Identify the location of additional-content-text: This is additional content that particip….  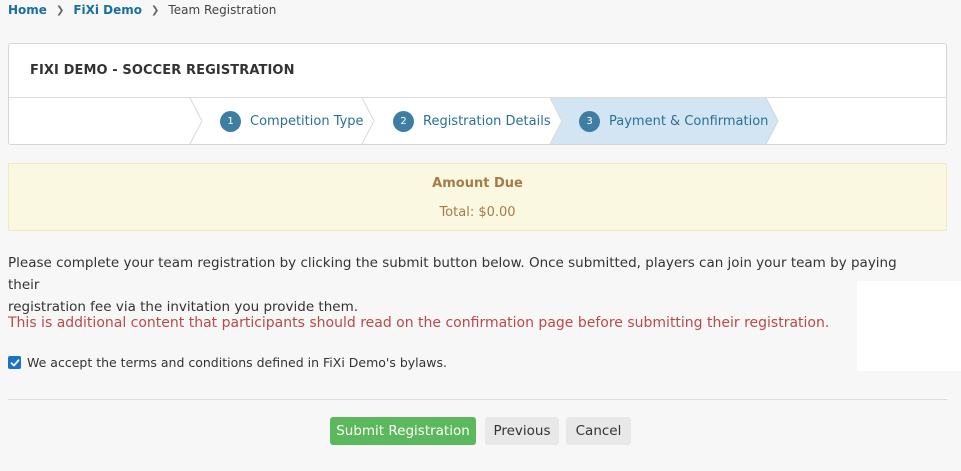
(419, 323).